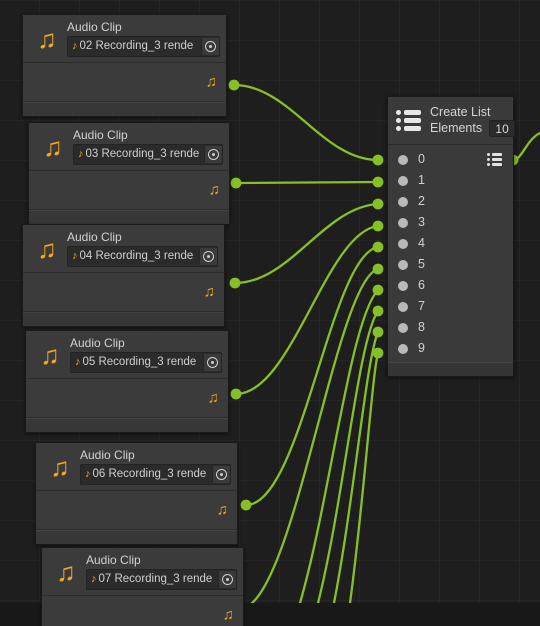 The width and height of the screenshot is (540, 626). What do you see at coordinates (136, 256) in the screenshot?
I see `object-field-value: 04 Recording_3 rende` at bounding box center [136, 256].